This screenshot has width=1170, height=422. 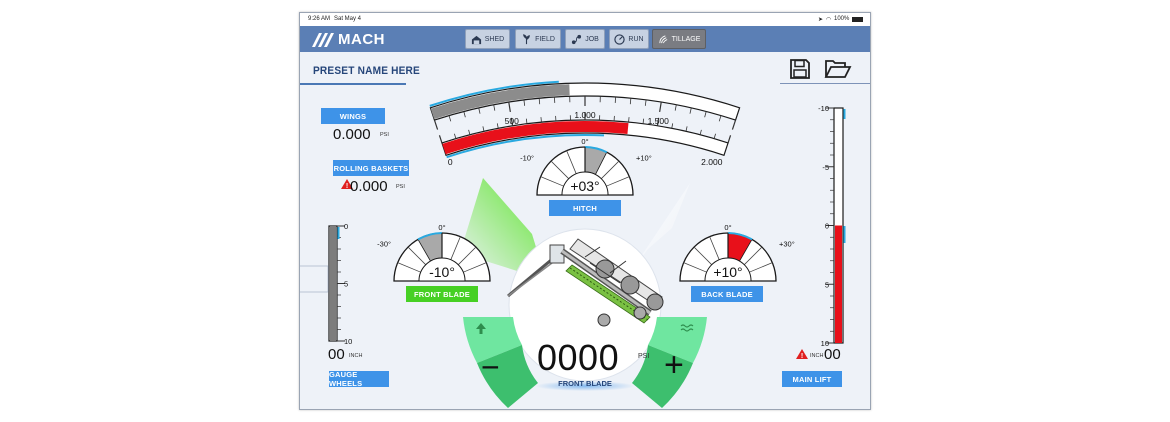 What do you see at coordinates (585, 208) in the screenshot?
I see `hitch-label: HITCH` at bounding box center [585, 208].